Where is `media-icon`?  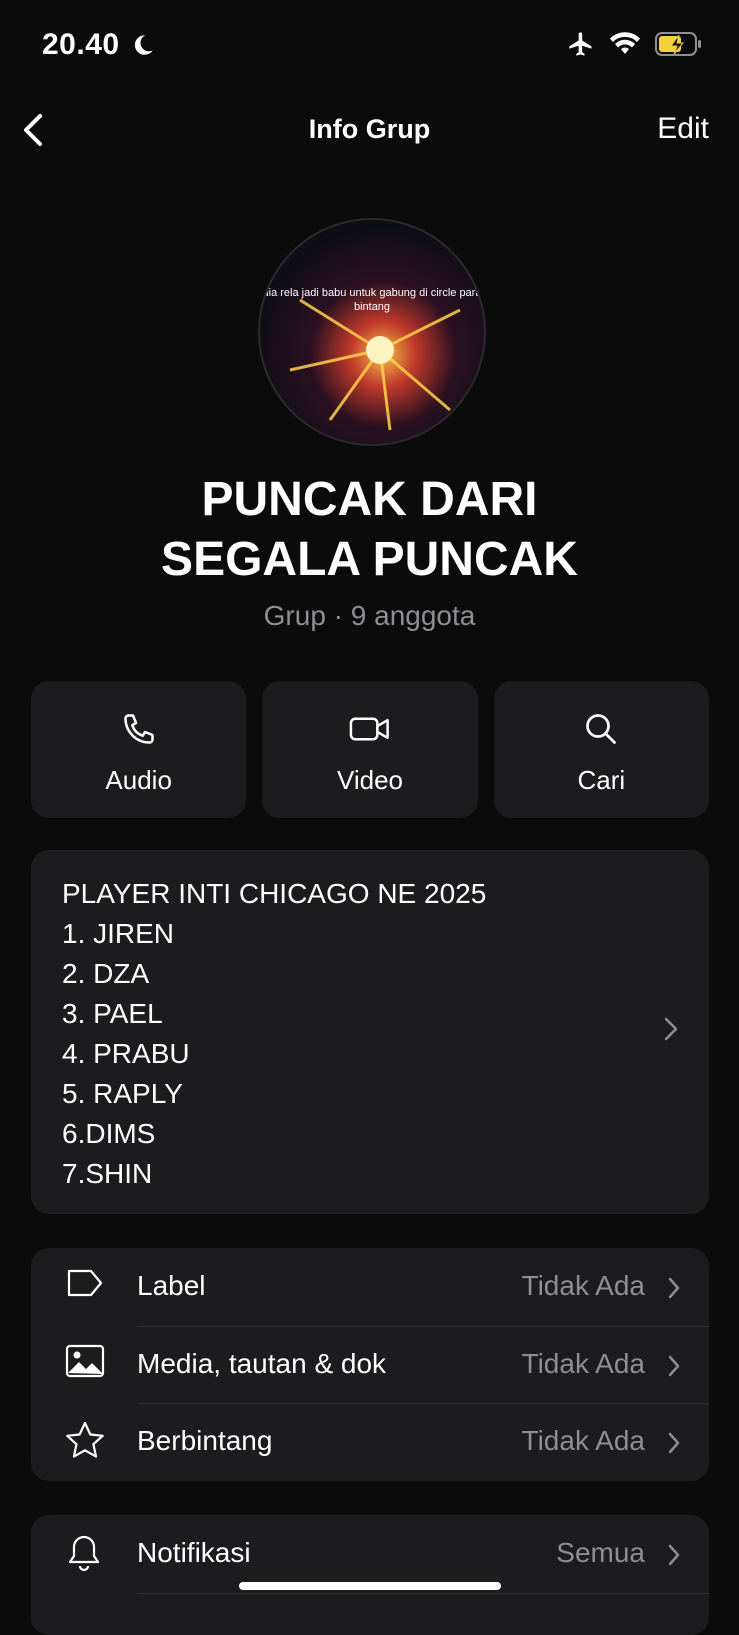
media-icon is located at coordinates (85, 1361).